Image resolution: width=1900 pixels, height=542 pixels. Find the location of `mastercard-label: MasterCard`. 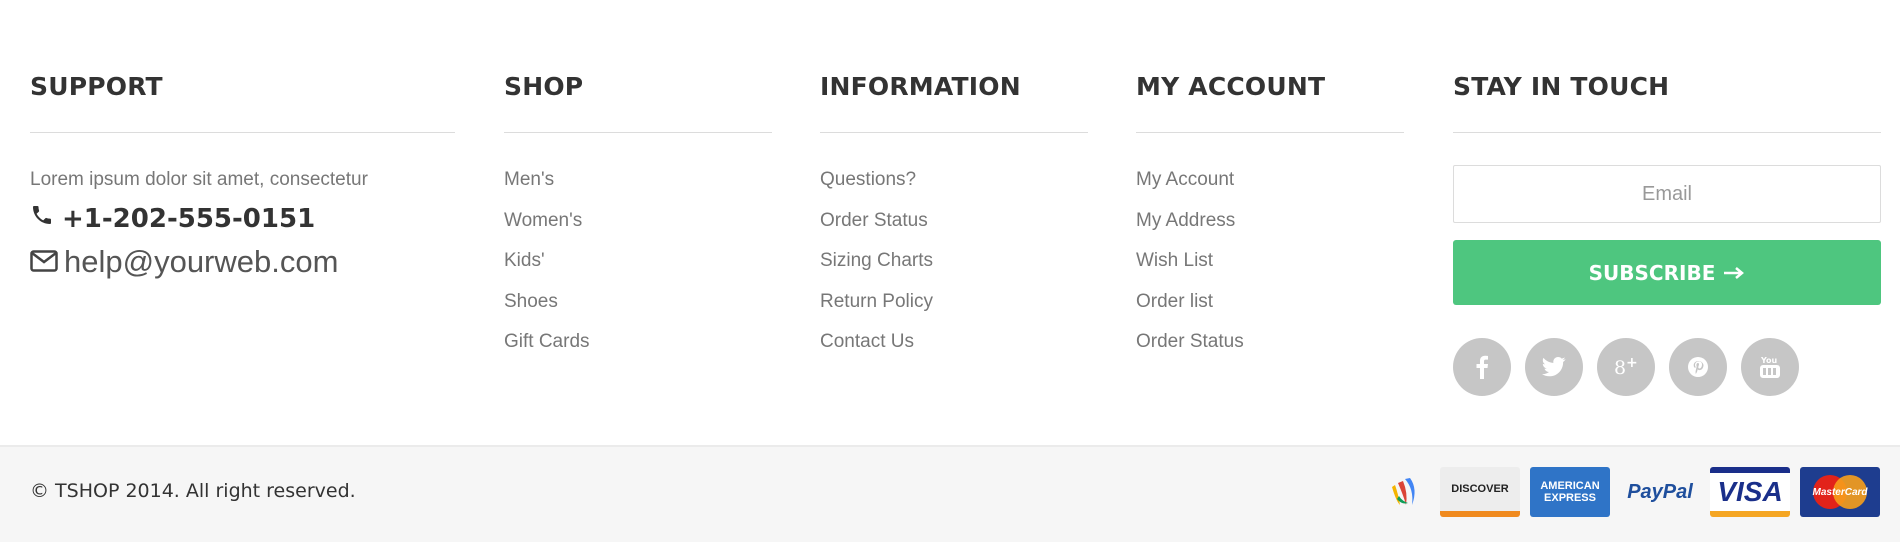

mastercard-label: MasterCard is located at coordinates (1840, 492).